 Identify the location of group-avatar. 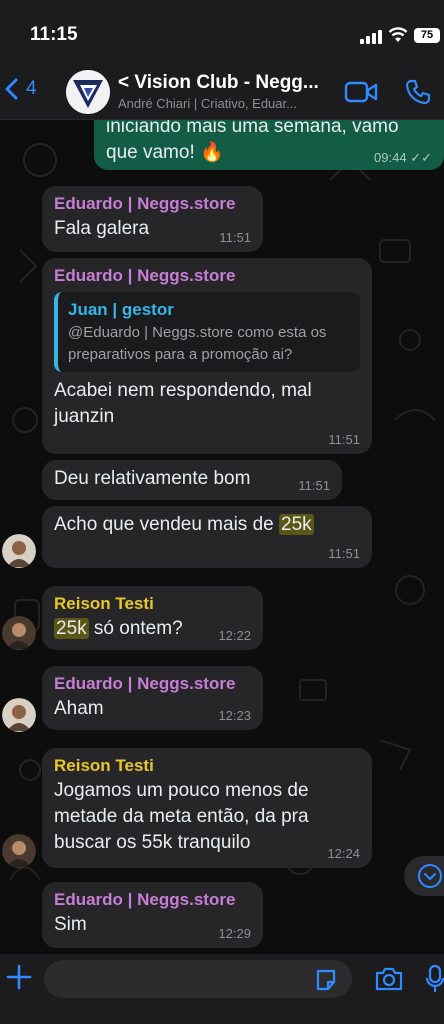
(88, 92).